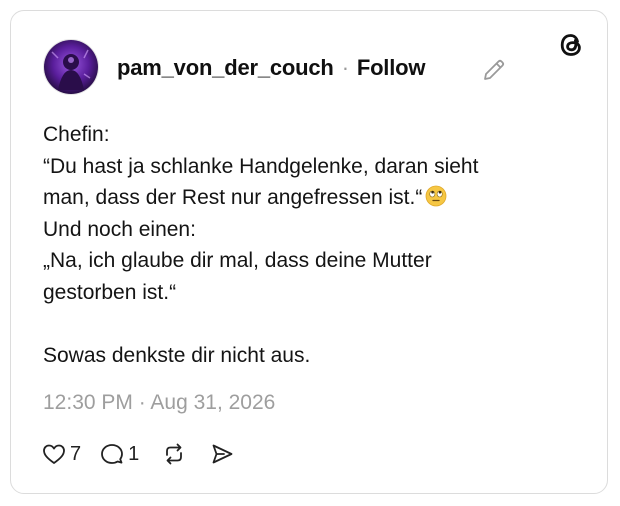 The image size is (620, 506). I want to click on post-header: pam_von_der_couch · Follow, so click(271, 68).